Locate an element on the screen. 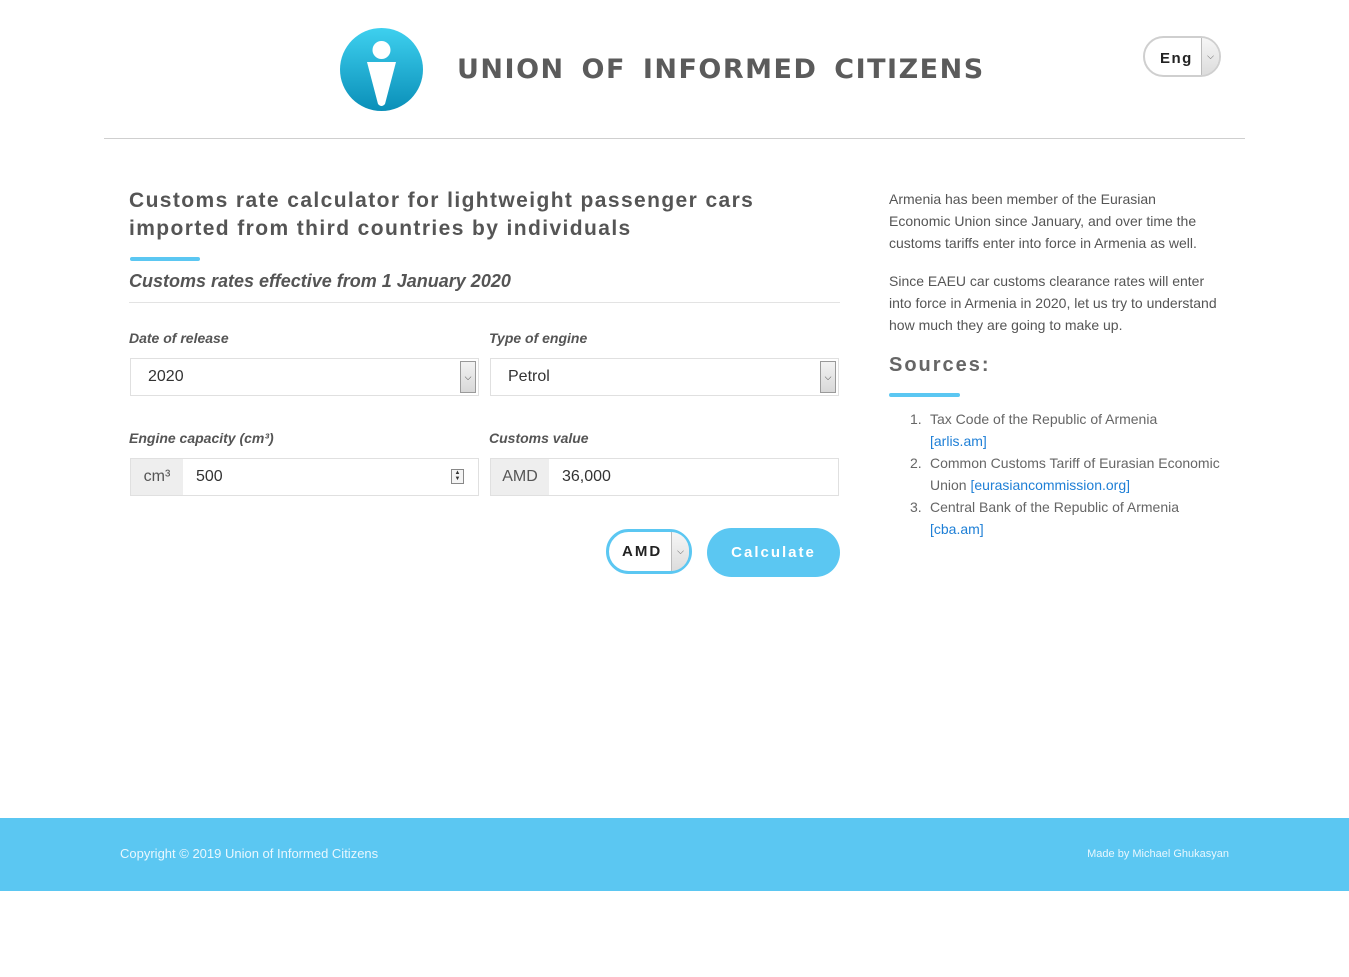 The width and height of the screenshot is (1349, 977). type-of-engine-label: Type of engine is located at coordinates (538, 338).